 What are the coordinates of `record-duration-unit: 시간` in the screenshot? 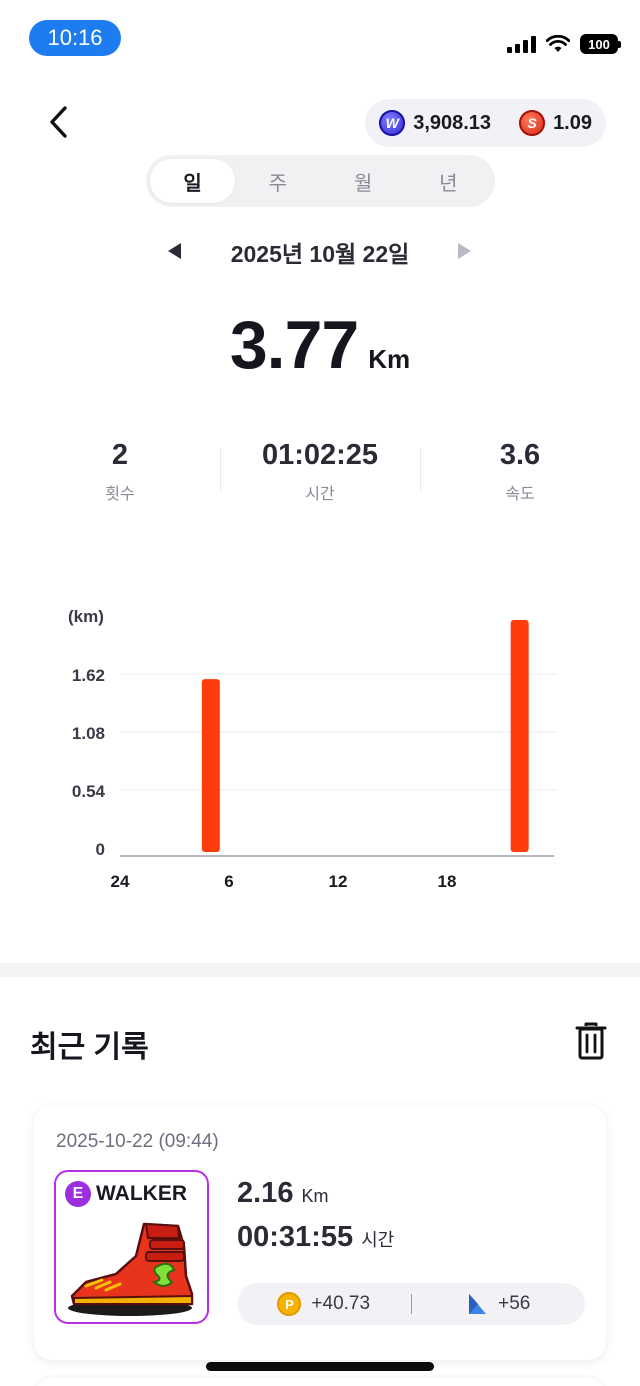 It's located at (378, 1240).